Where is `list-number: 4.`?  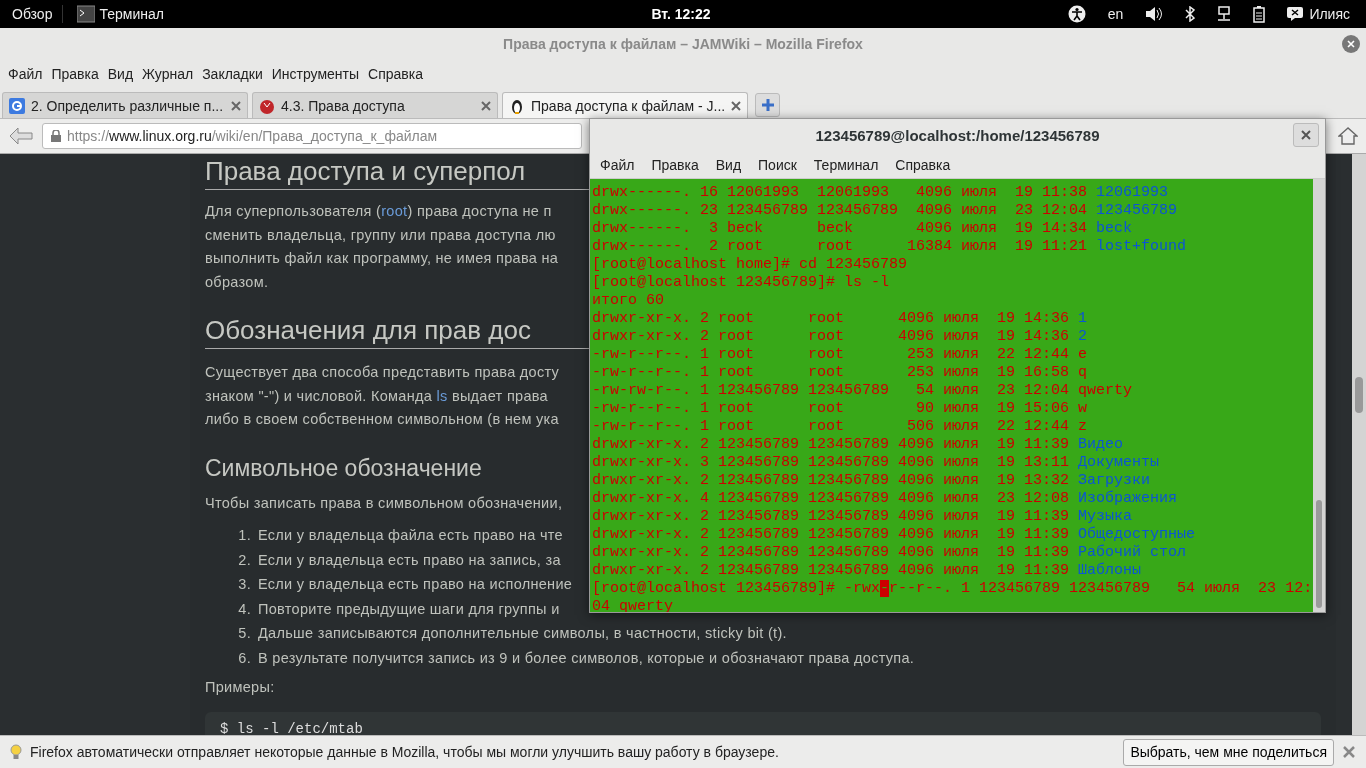 list-number: 4. is located at coordinates (244, 609).